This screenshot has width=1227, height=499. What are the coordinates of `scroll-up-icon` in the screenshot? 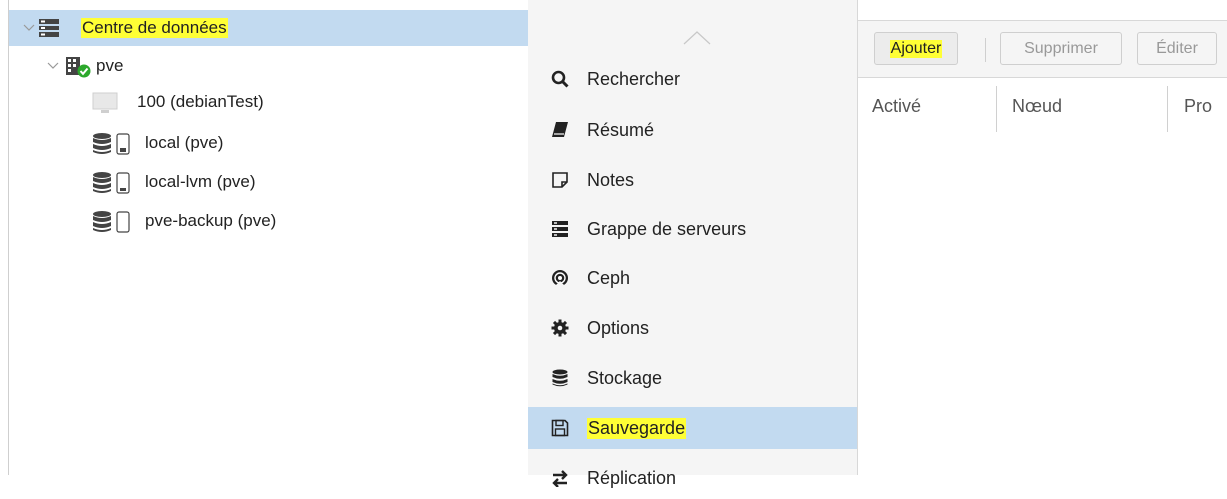 It's located at (697, 38).